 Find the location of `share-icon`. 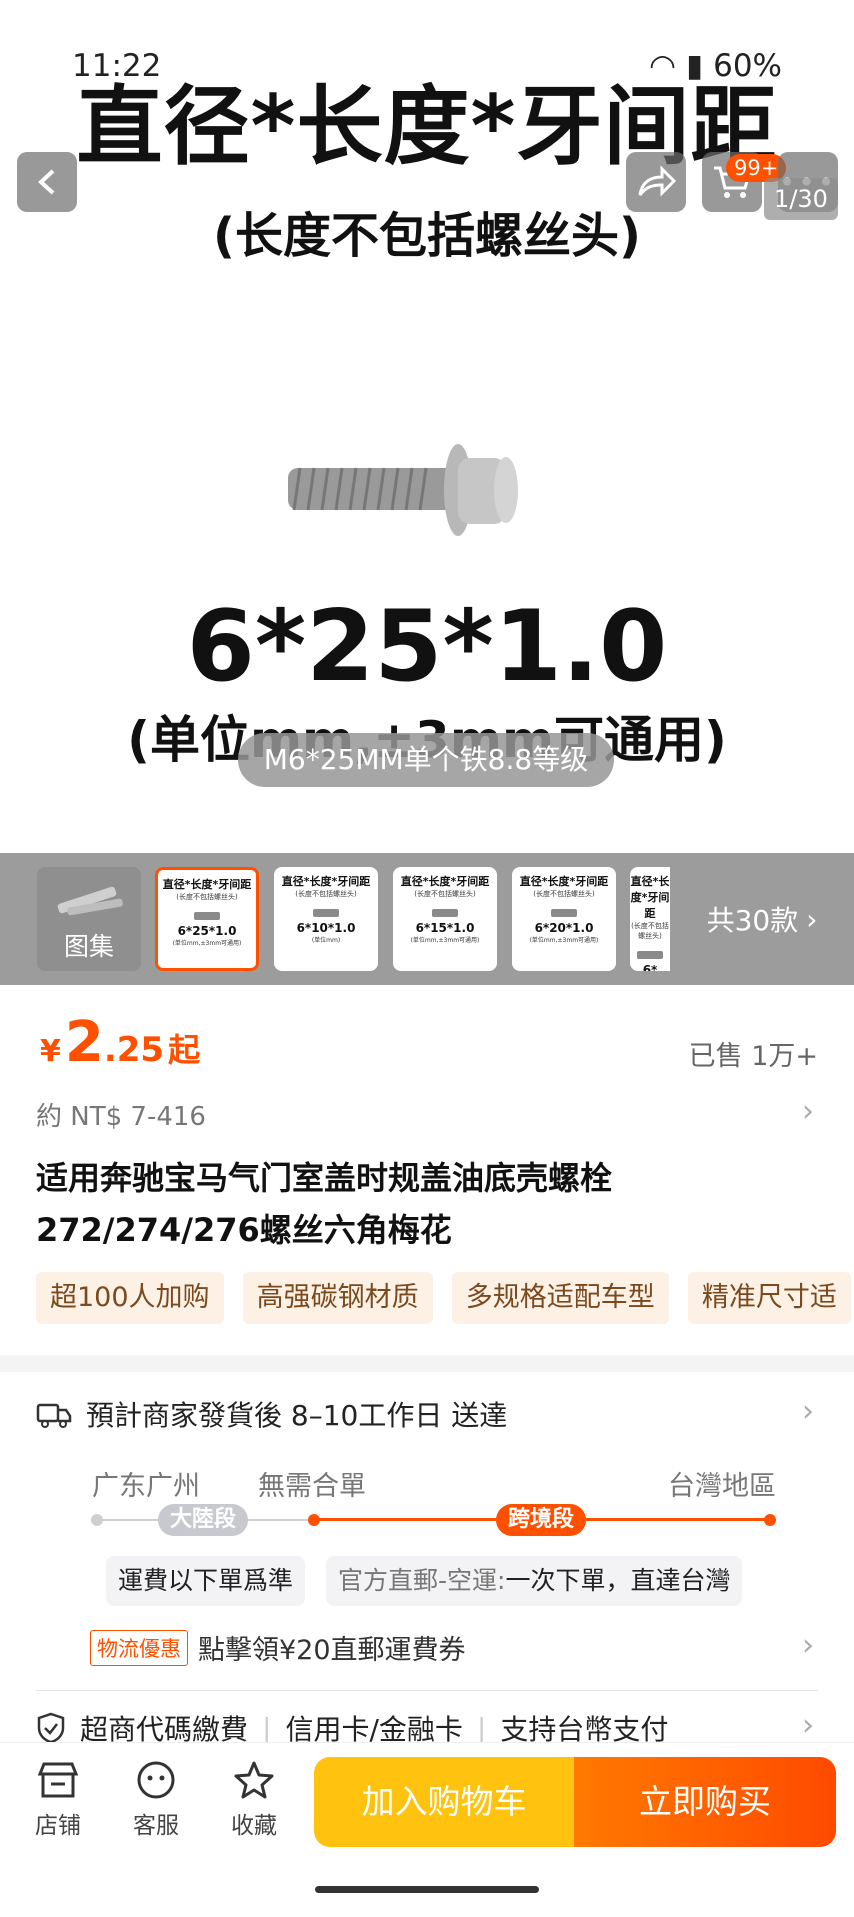

share-icon is located at coordinates (657, 181).